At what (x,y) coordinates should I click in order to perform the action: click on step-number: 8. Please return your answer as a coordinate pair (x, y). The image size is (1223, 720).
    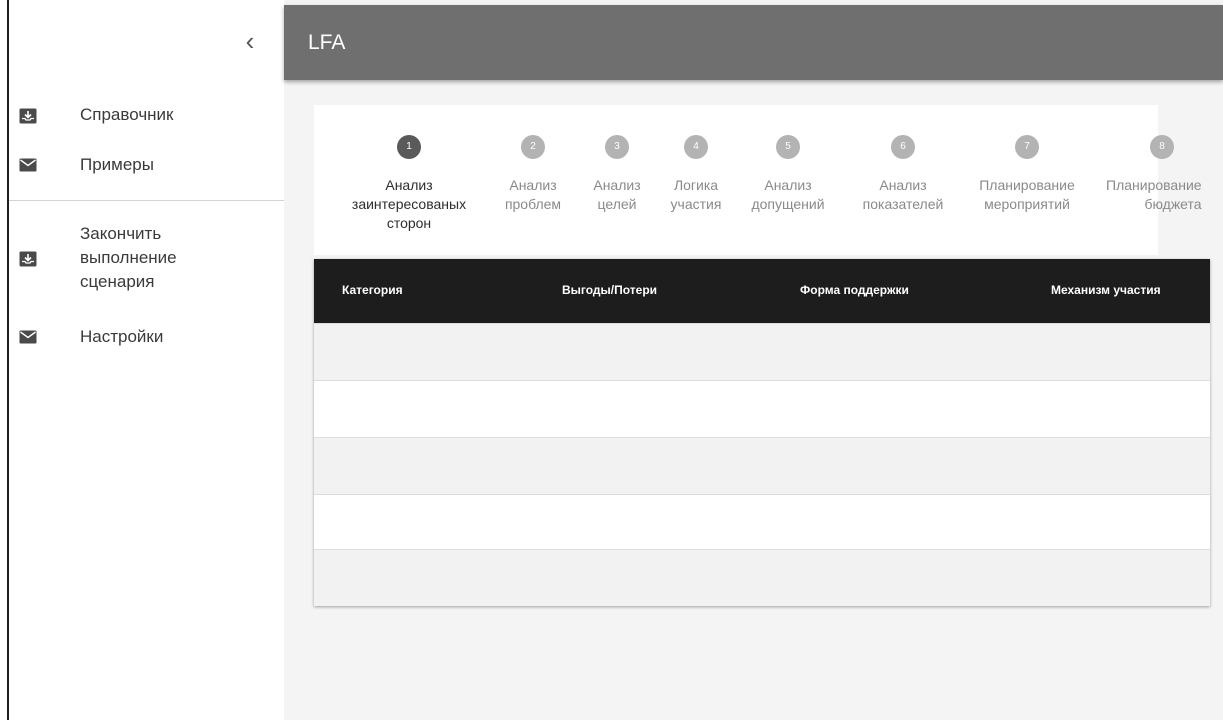
    Looking at the image, I should click on (1162, 147).